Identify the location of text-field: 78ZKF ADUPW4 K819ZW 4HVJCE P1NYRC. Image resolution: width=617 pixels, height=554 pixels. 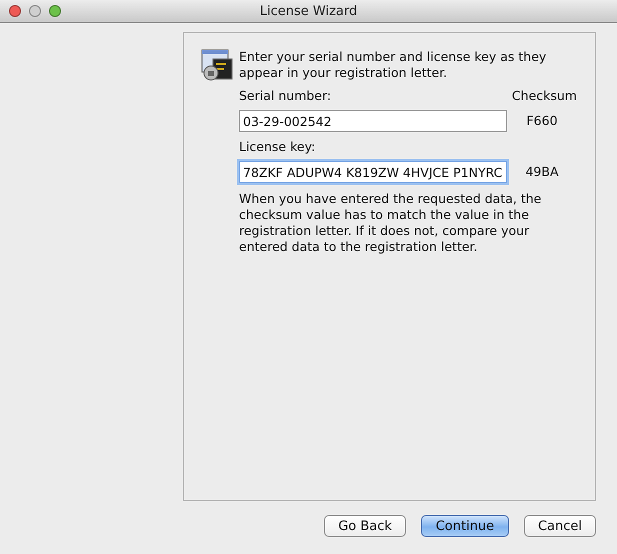
(373, 172).